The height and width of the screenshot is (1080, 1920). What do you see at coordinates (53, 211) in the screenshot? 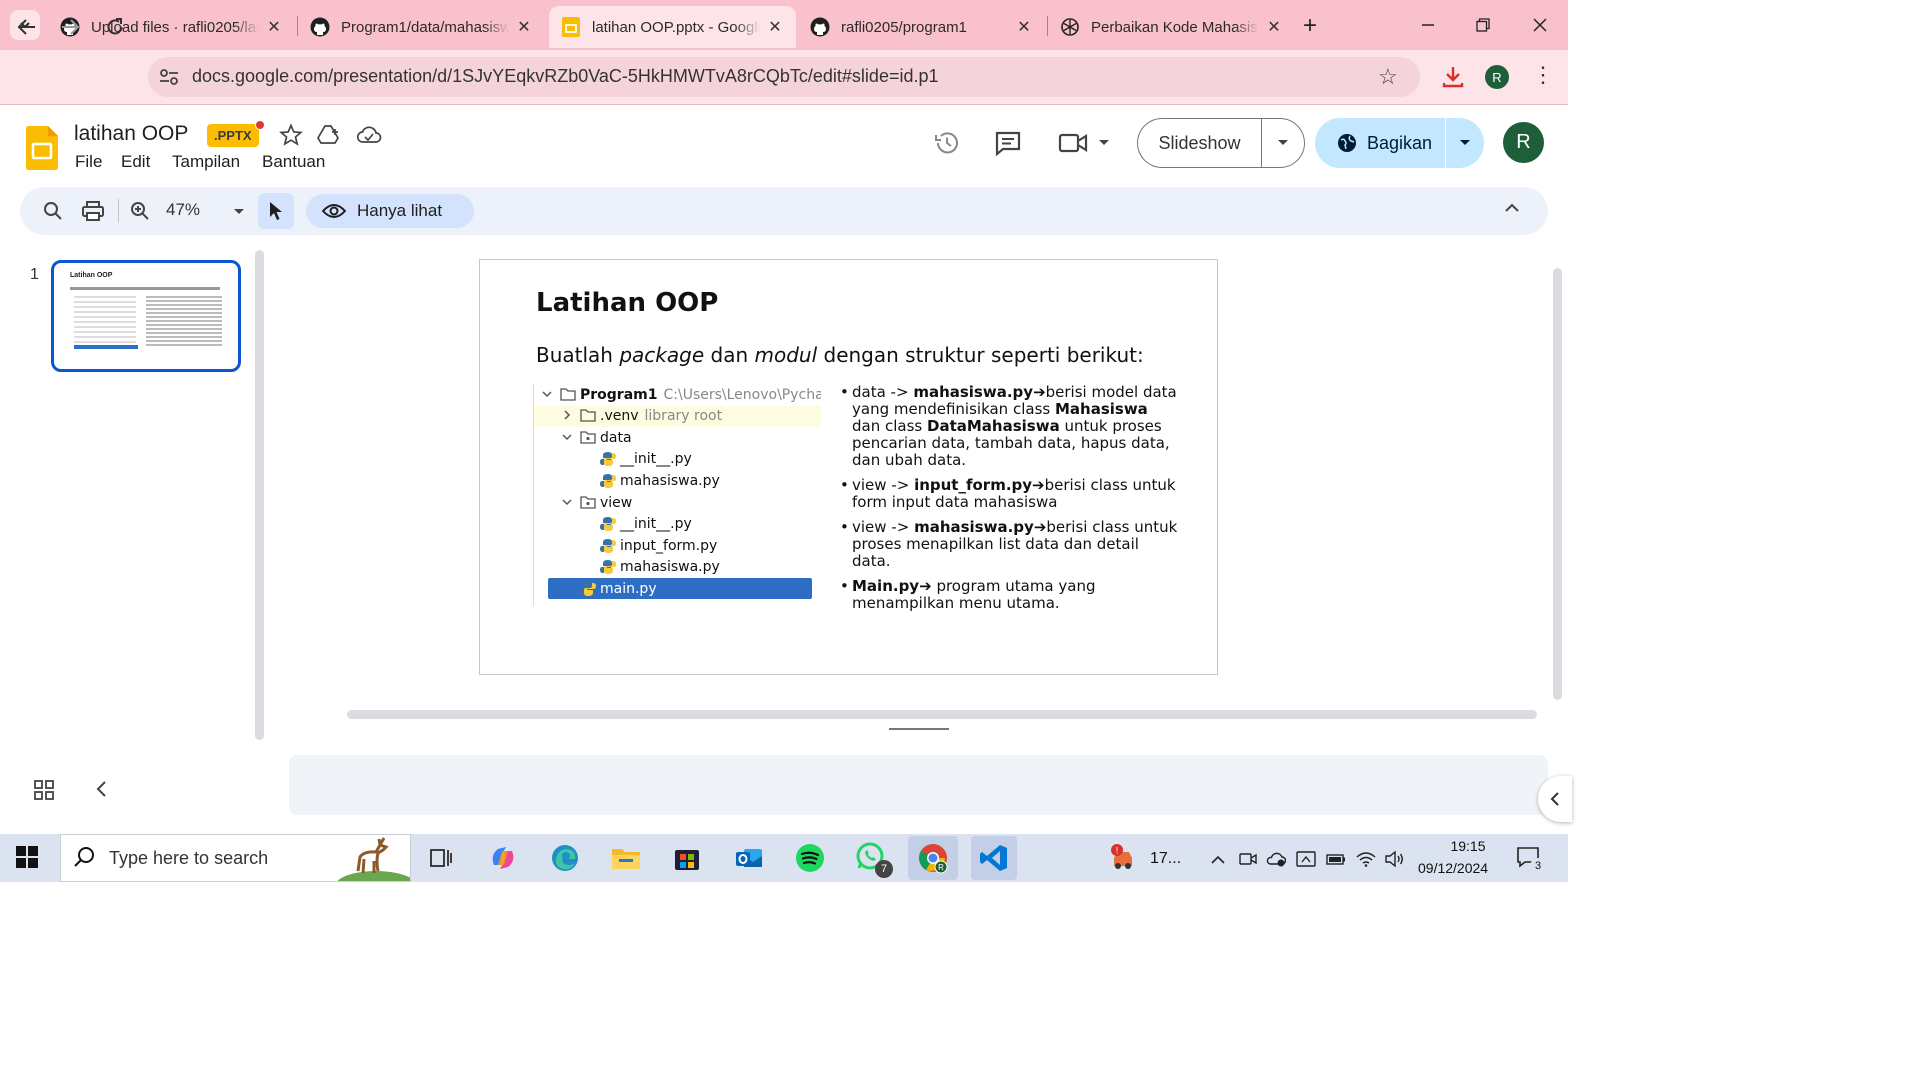
I see `search-menus-icon` at bounding box center [53, 211].